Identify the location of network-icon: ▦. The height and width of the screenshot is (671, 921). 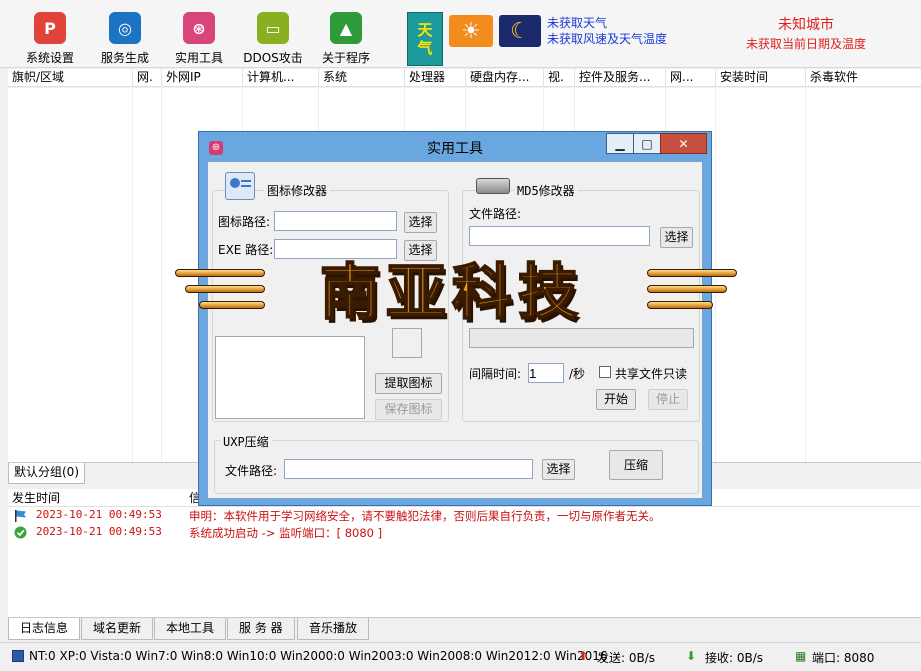
(801, 656).